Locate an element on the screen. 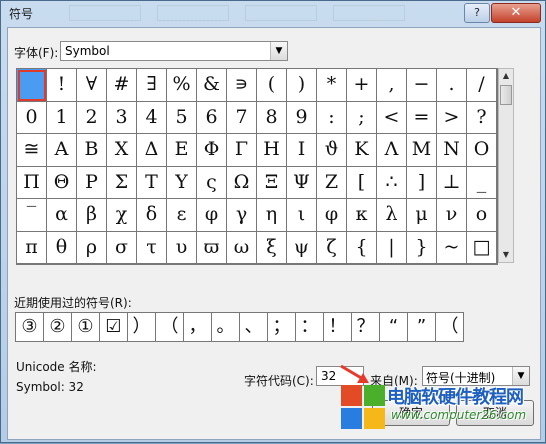 This screenshot has width=546, height=444. recent-symbol-cell: ； is located at coordinates (281, 327).